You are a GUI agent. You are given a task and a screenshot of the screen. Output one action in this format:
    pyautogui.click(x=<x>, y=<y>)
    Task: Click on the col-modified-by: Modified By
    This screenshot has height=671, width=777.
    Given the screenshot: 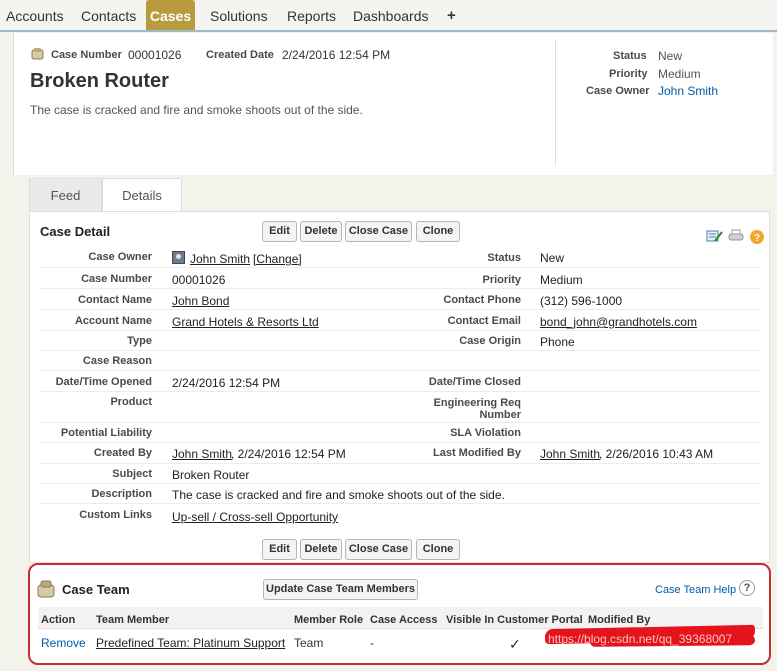 What is the action you would take?
    pyautogui.click(x=619, y=620)
    